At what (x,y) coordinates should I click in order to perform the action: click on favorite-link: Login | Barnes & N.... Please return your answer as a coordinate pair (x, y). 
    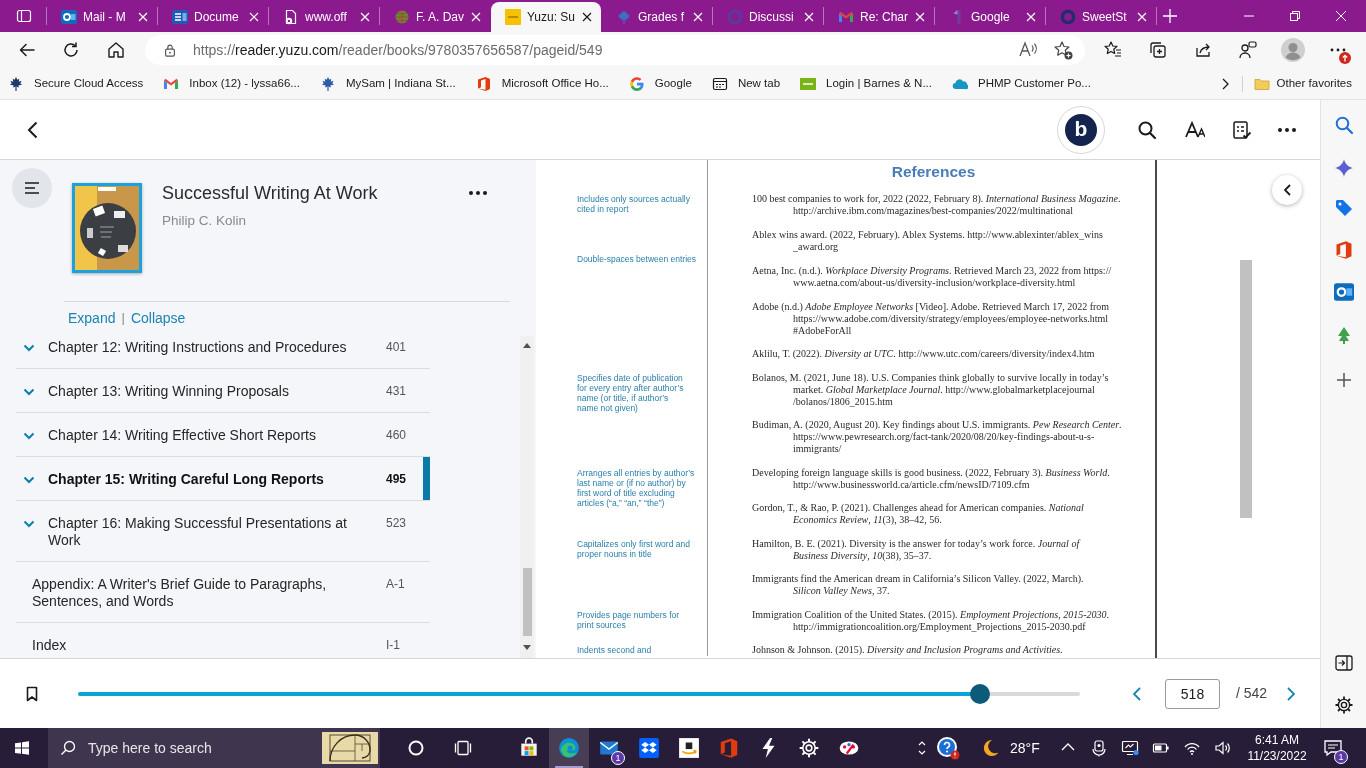
    Looking at the image, I should click on (866, 83).